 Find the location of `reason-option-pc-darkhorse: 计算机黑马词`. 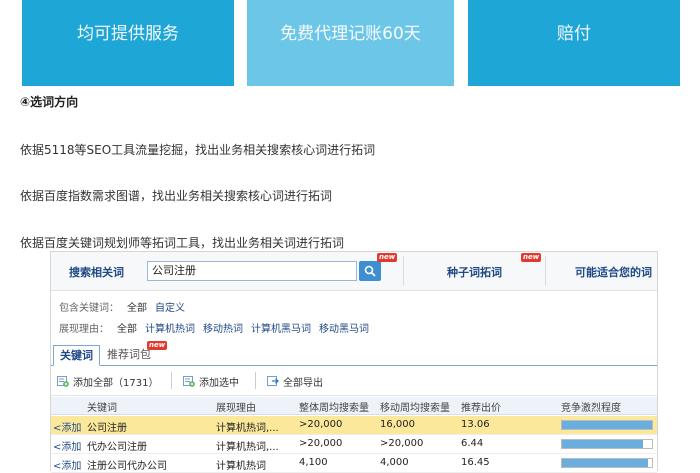

reason-option-pc-darkhorse: 计算机黑马词 is located at coordinates (281, 329).